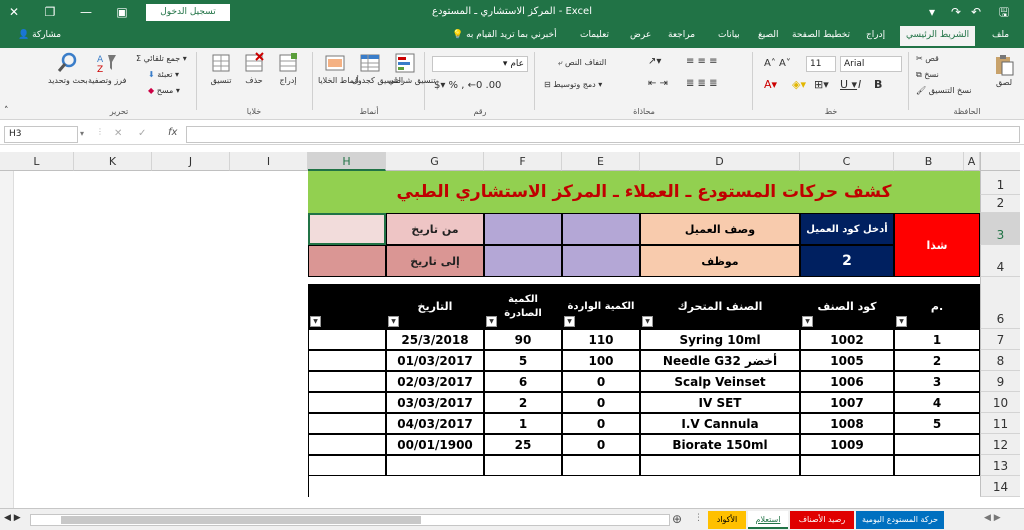  I want to click on clear-button: ◆ مسح ▾, so click(164, 90).